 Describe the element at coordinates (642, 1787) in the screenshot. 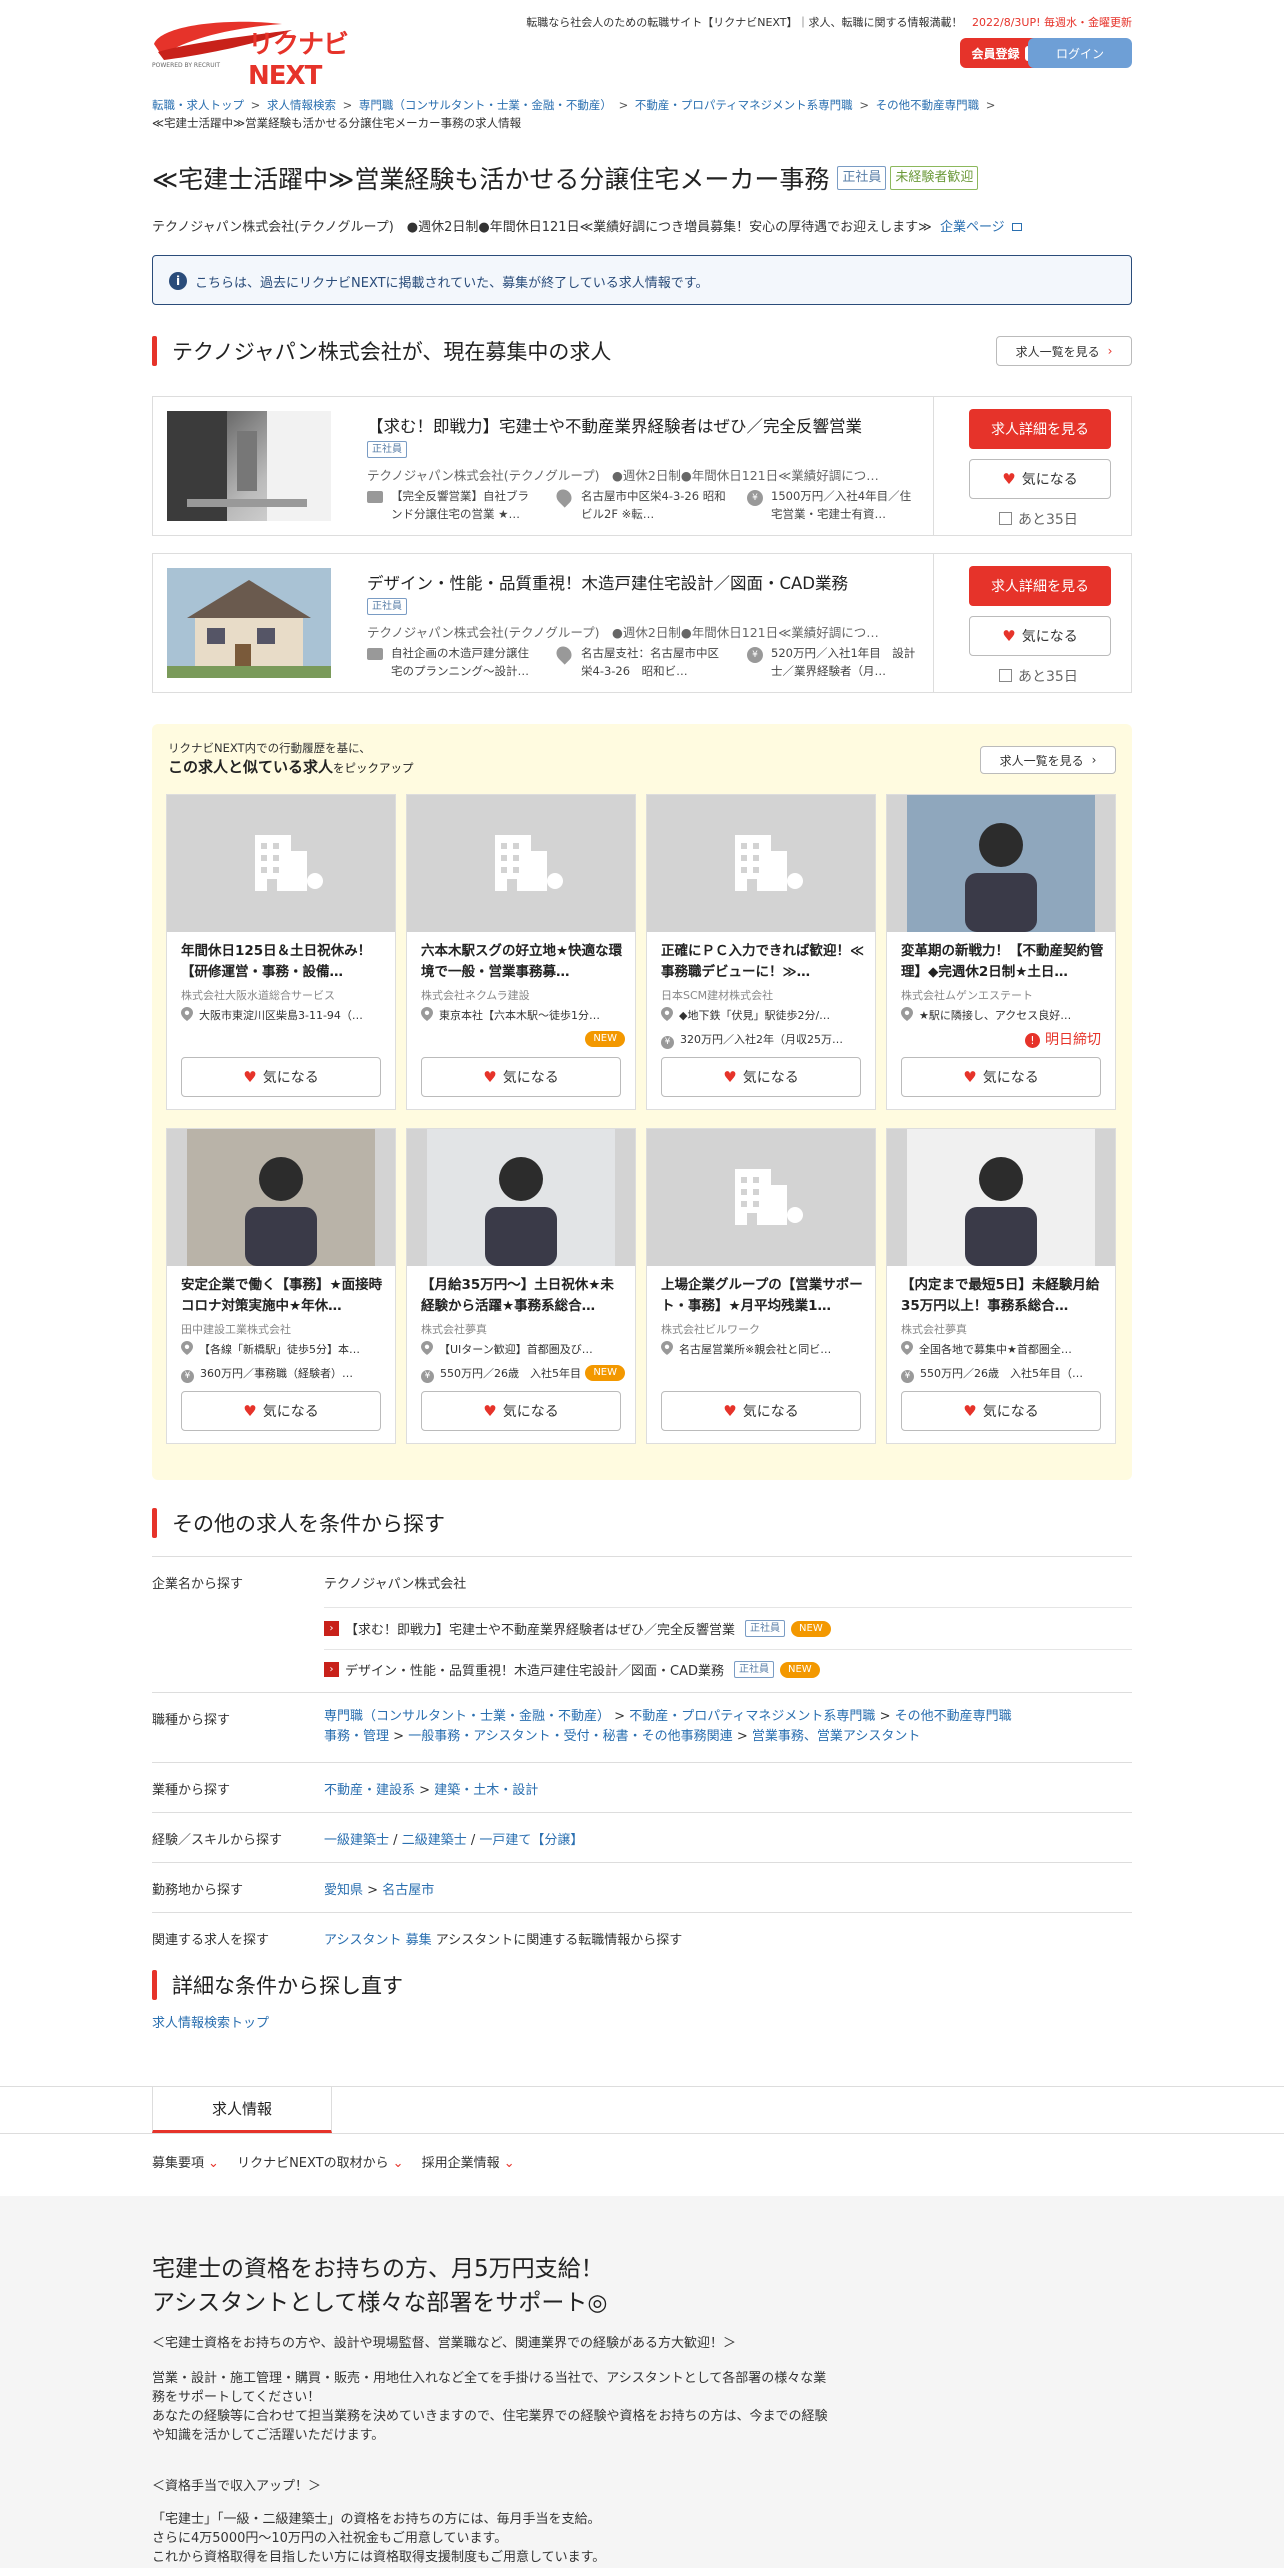

I see `search-row-industry: 業種から探す 不動産・建設系 > 建築・土木・設計` at that location.